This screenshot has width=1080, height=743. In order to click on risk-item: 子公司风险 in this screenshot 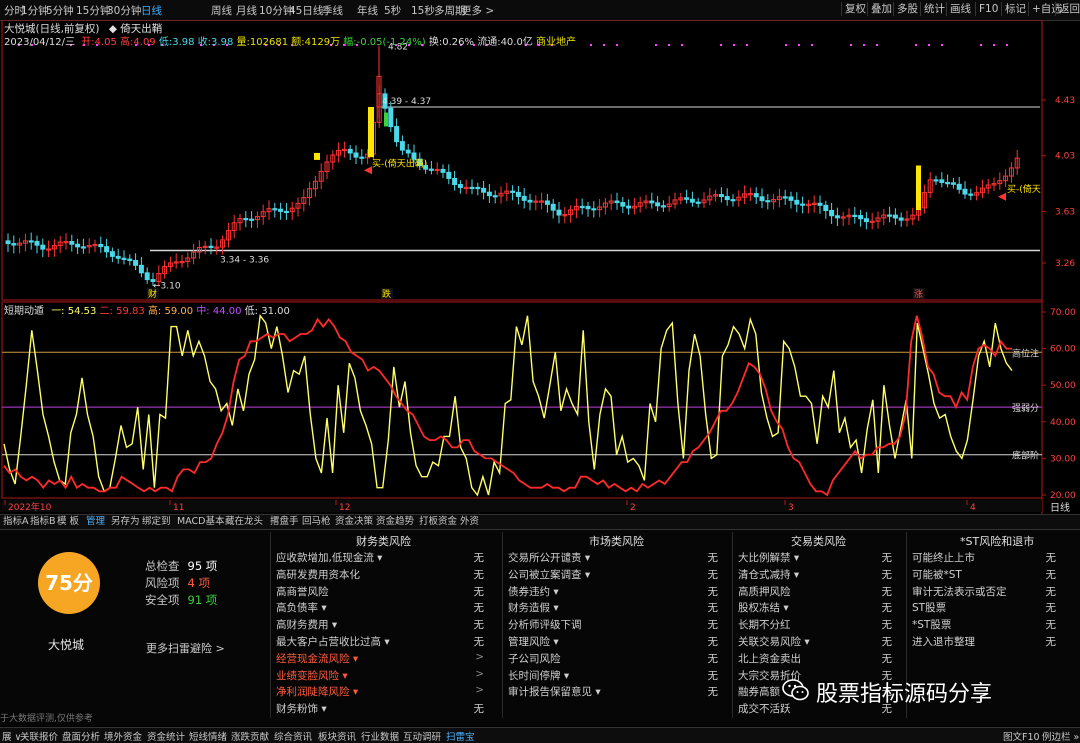, I will do `click(534, 658)`.